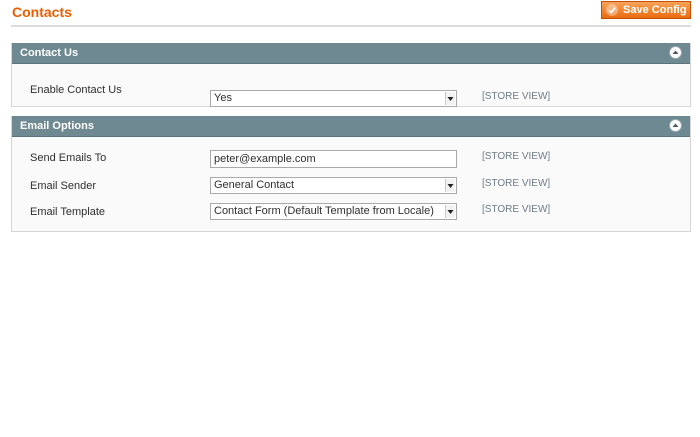 Image resolution: width=700 pixels, height=437 pixels. What do you see at coordinates (351, 126) in the screenshot?
I see `section-header-email-options: Email Options` at bounding box center [351, 126].